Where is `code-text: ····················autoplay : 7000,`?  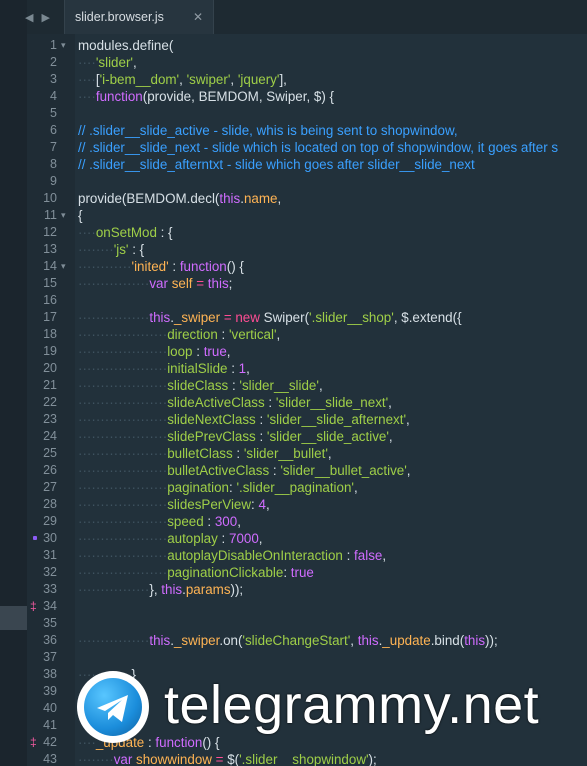 code-text: ····················autoplay : 7000, is located at coordinates (170, 538).